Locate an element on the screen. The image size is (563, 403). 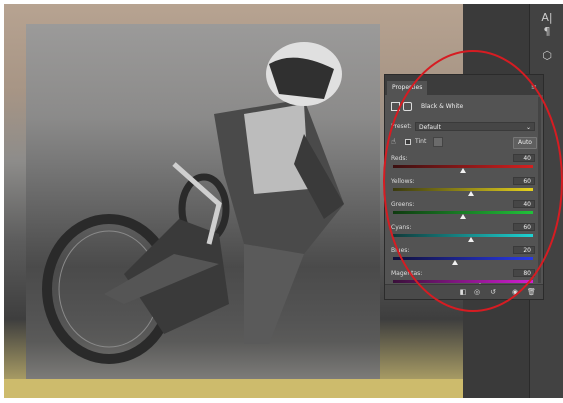
chevron-down-icon: ⌄ is located at coordinates (528, 127).